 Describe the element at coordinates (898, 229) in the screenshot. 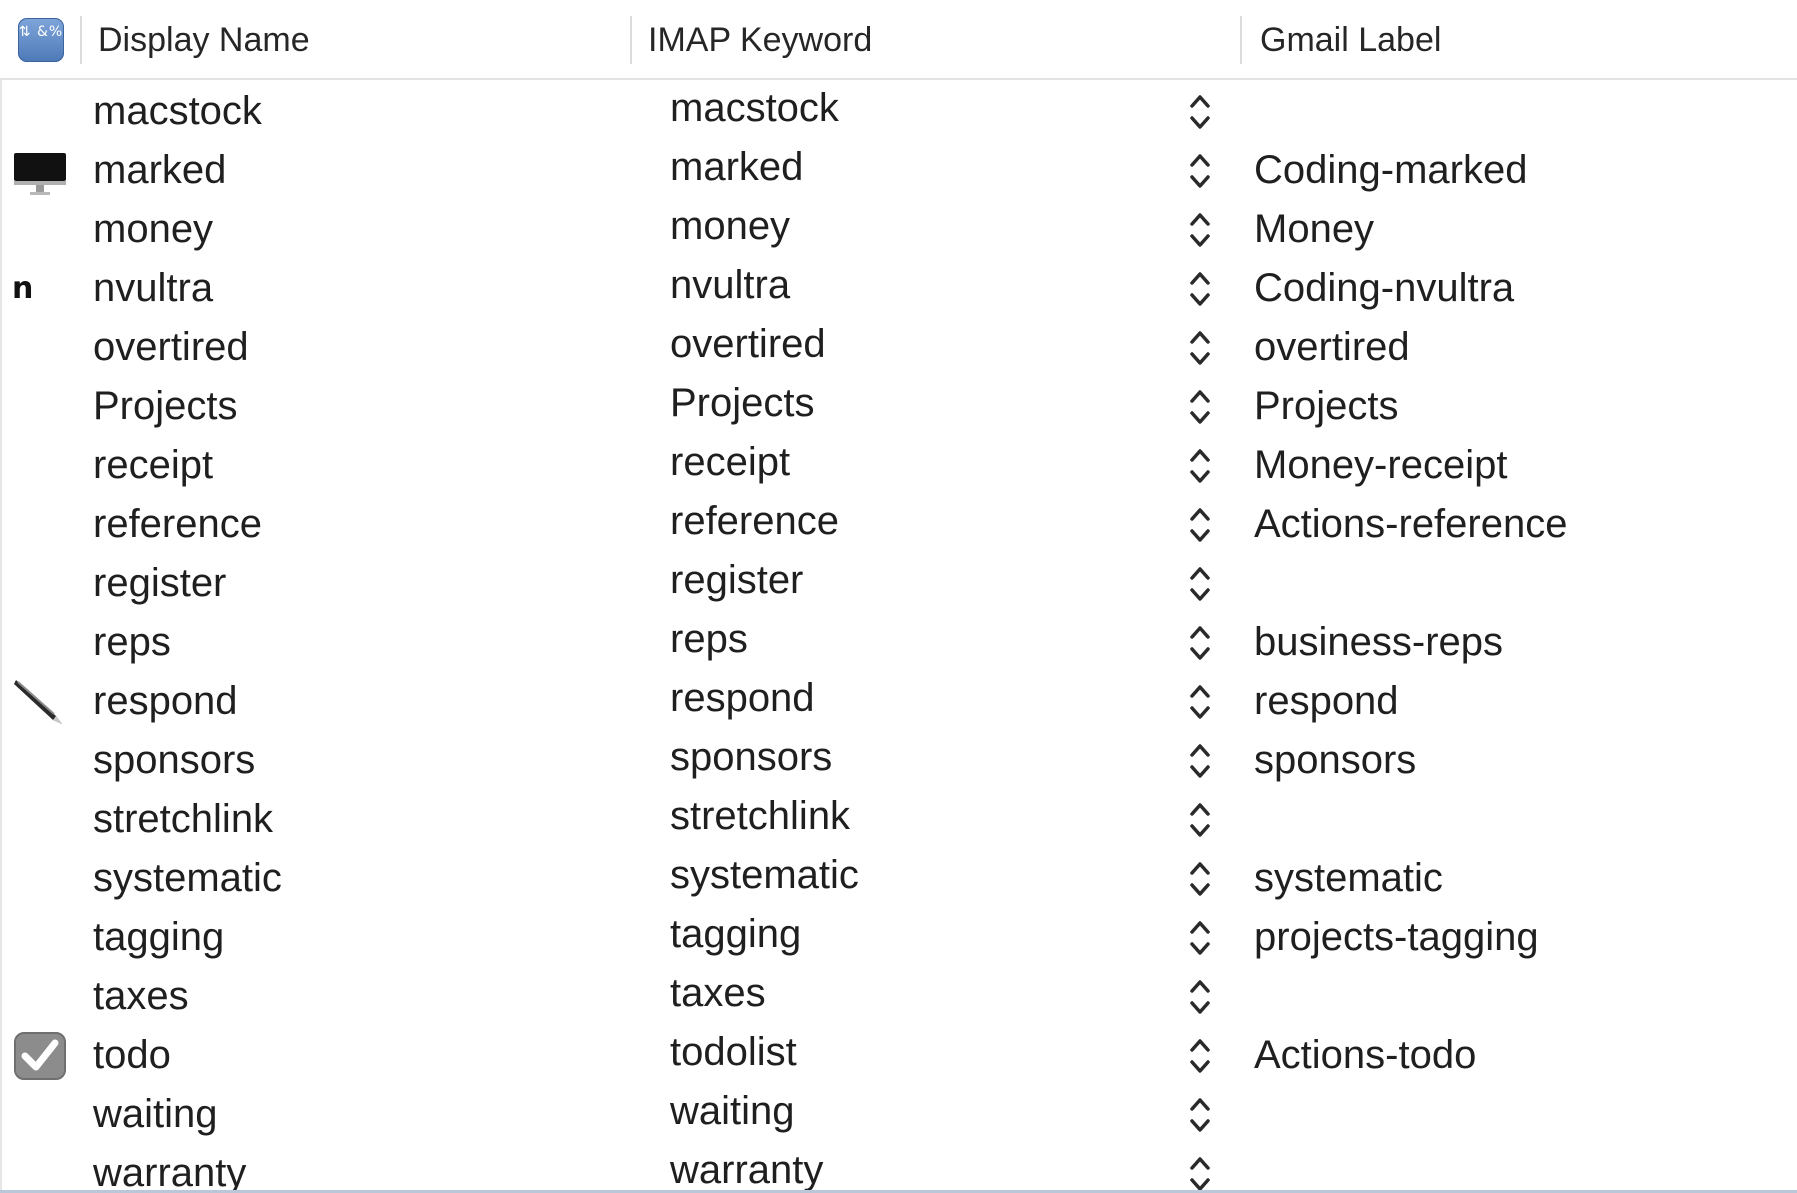

I see `table-row: money money Money` at that location.